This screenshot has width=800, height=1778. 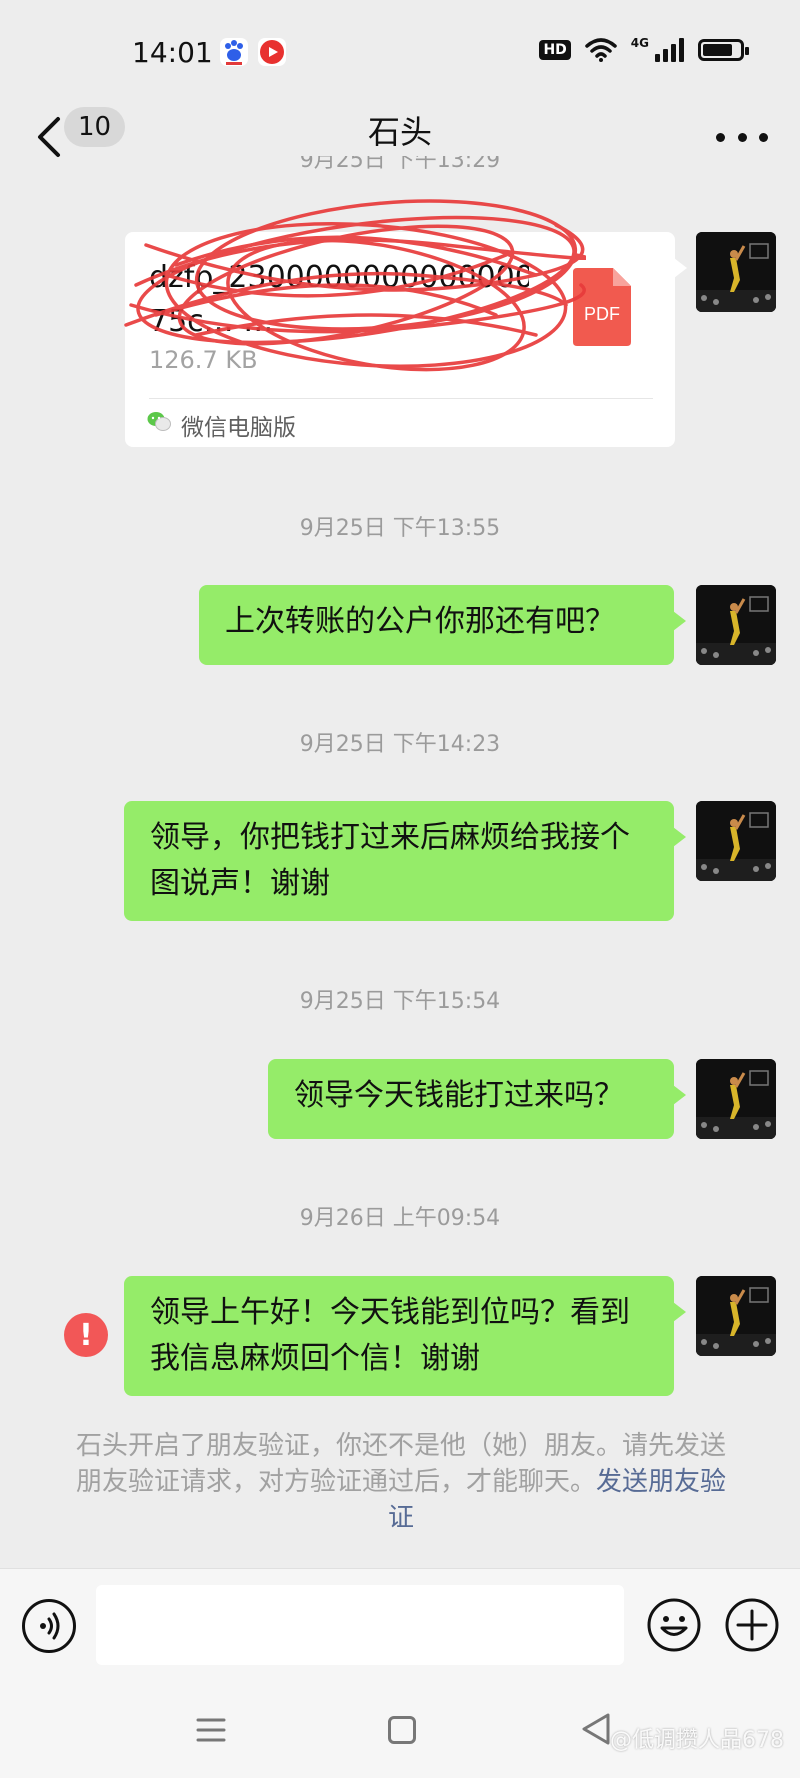 I want to click on timestamp: 9月25日 下午13:29, so click(x=400, y=168).